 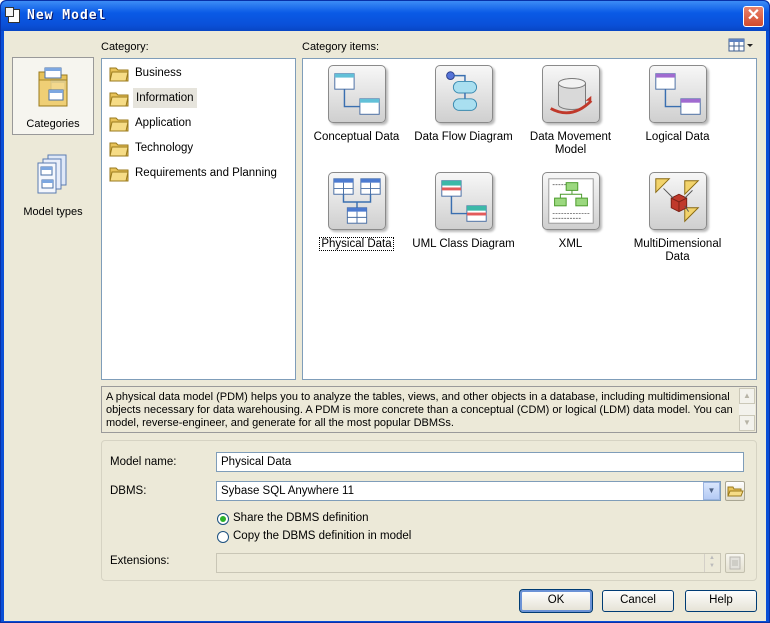 What do you see at coordinates (54, 142) in the screenshot?
I see `view-selector-bar: Categories Model types` at bounding box center [54, 142].